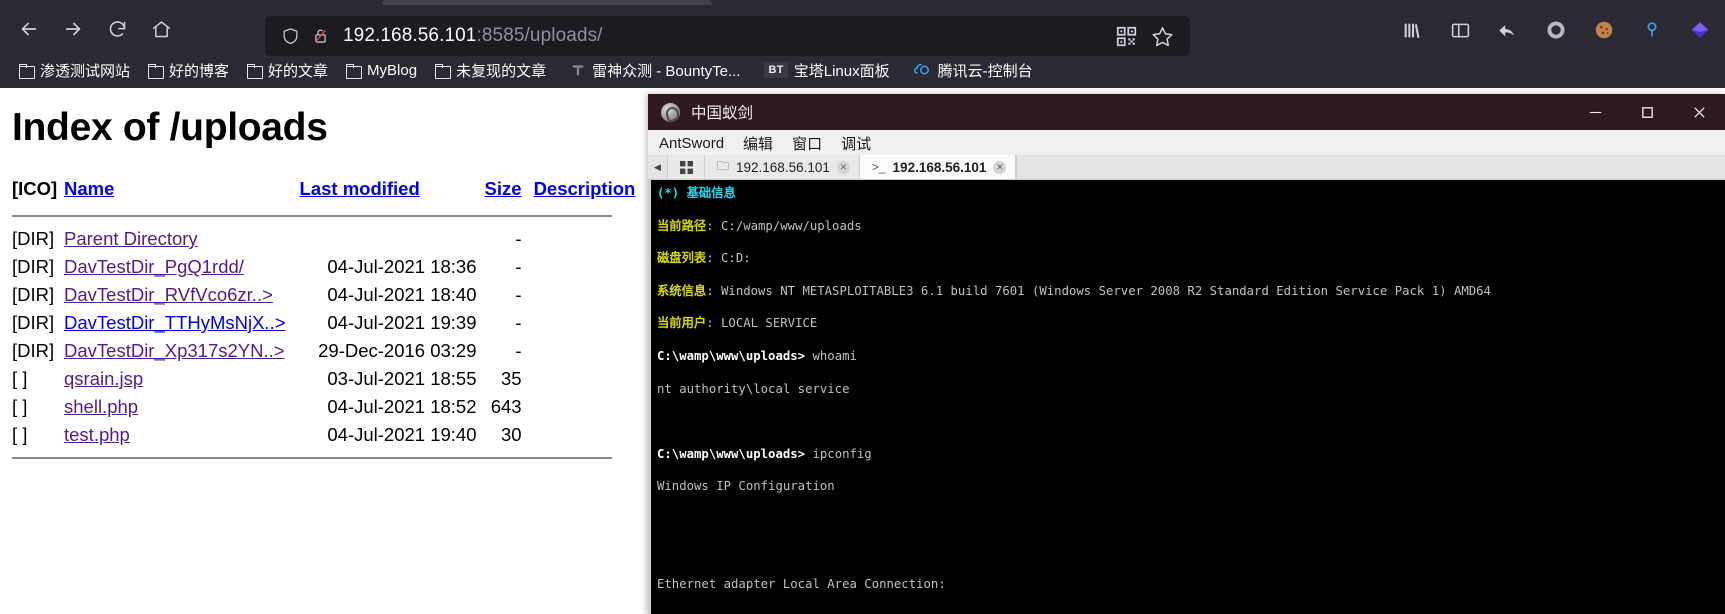 The width and height of the screenshot is (1725, 614). I want to click on shield-icon, so click(290, 36).